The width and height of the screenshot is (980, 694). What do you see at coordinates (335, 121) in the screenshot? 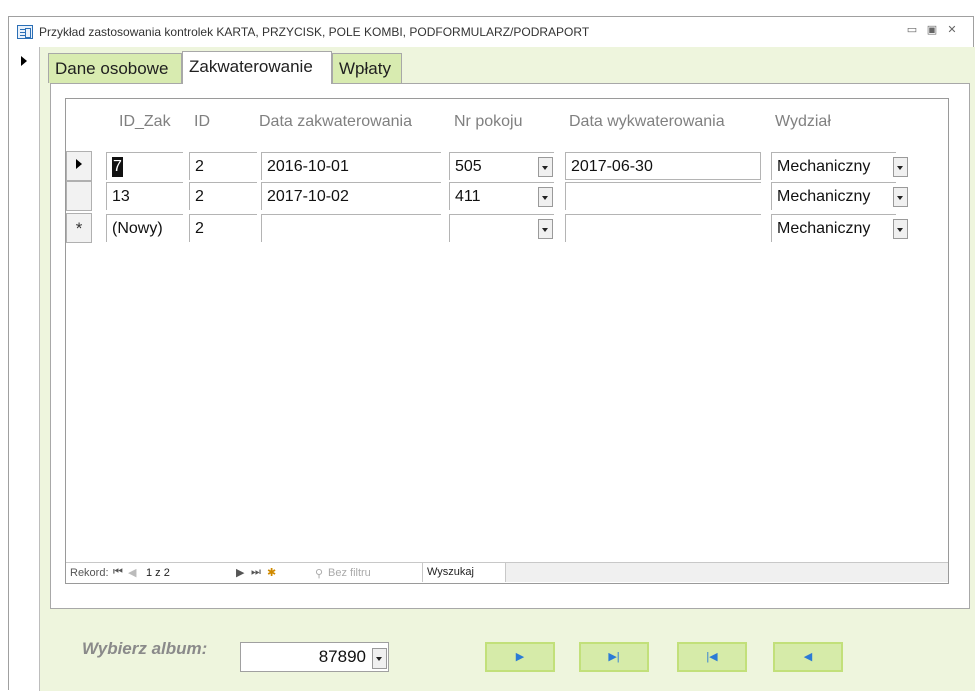
I see `column-header-data-zakwaterowania: Data zakwaterowania` at bounding box center [335, 121].